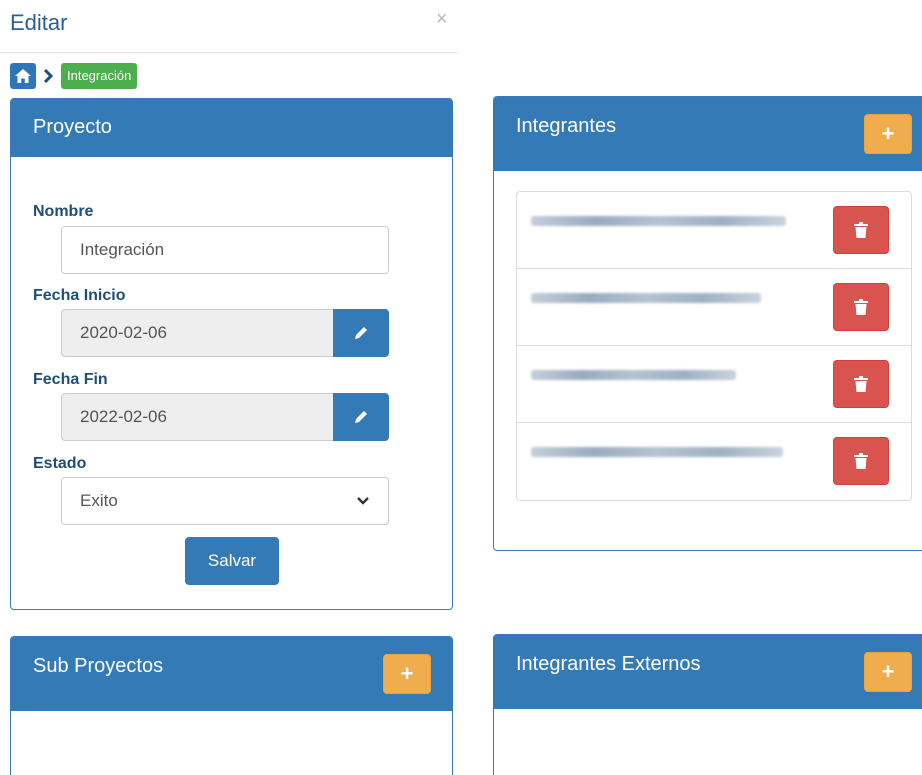 The height and width of the screenshot is (775, 922). What do you see at coordinates (231, 128) in the screenshot?
I see `proyecto-panel-header: Proyecto` at bounding box center [231, 128].